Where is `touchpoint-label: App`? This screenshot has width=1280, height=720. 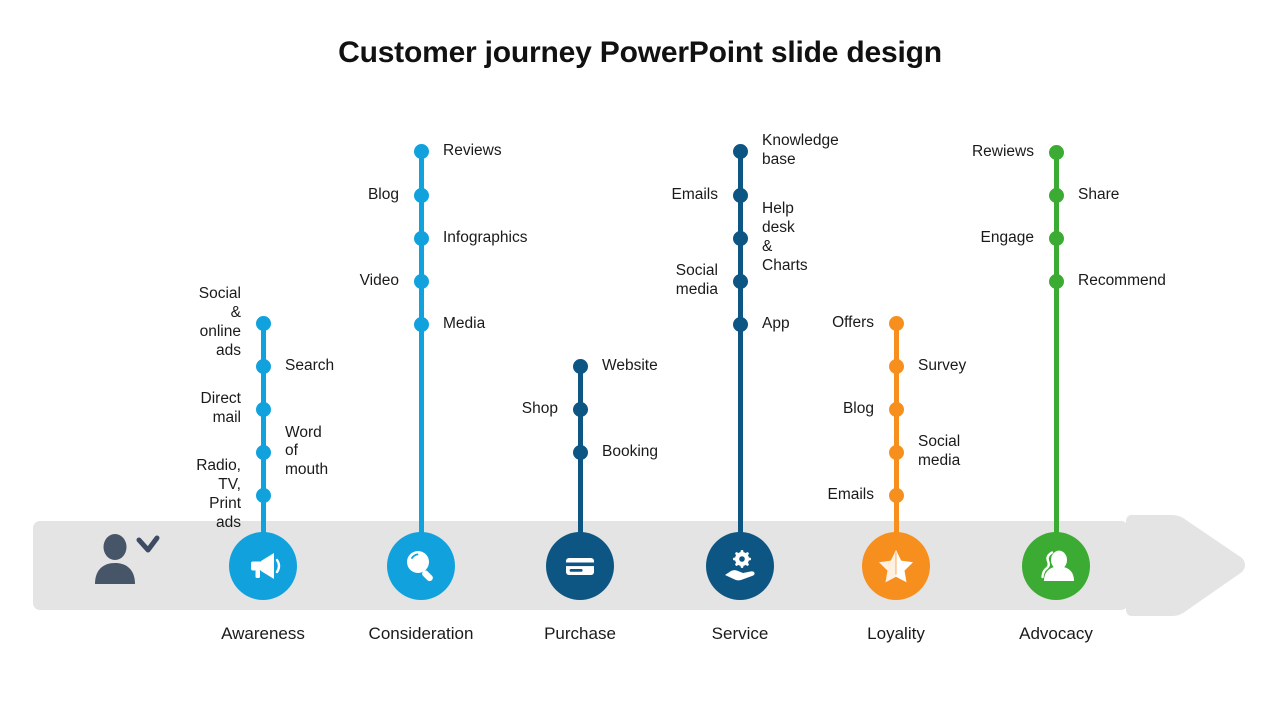 touchpoint-label: App is located at coordinates (776, 323).